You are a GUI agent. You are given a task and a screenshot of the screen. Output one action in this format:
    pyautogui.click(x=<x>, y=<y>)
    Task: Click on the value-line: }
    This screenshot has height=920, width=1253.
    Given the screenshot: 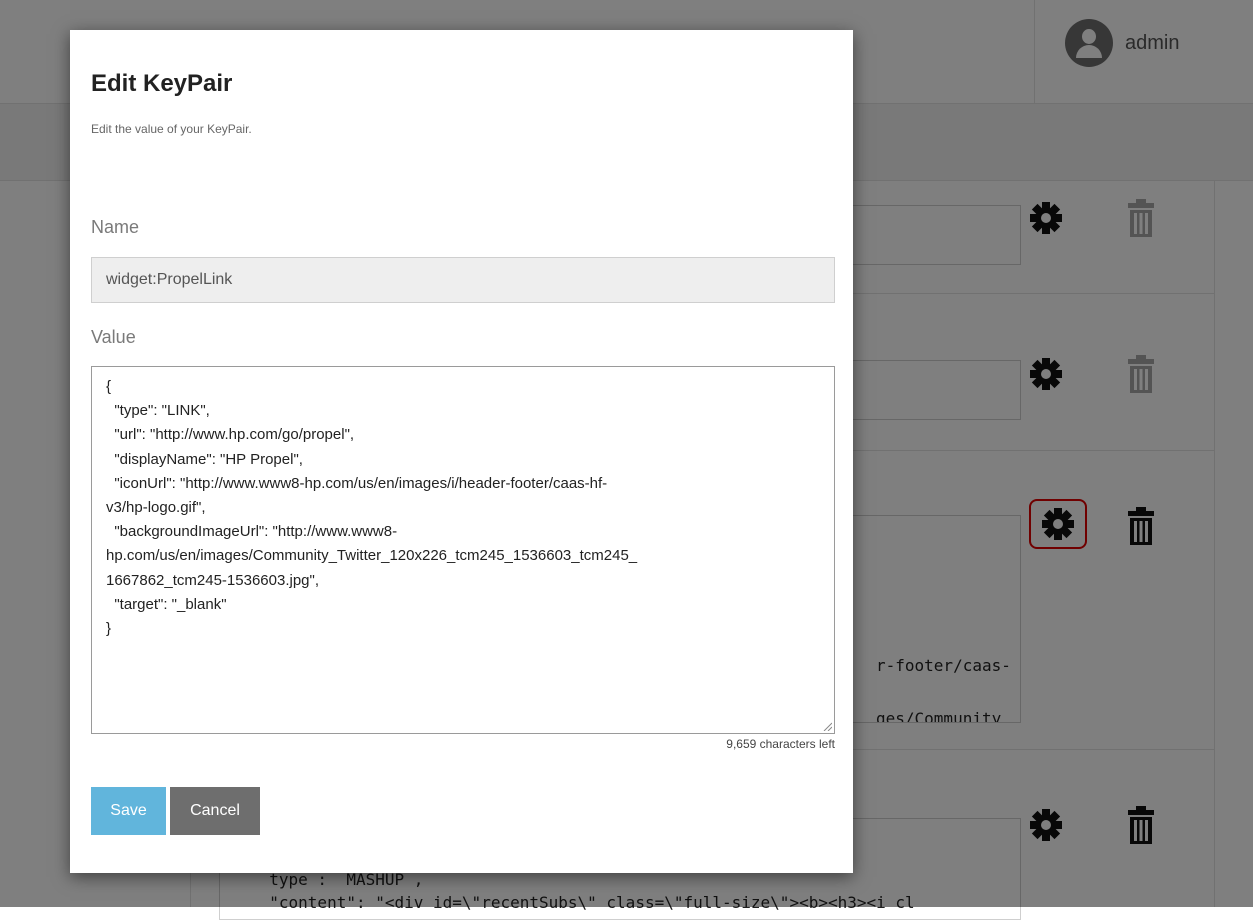 What is the action you would take?
    pyautogui.click(x=109, y=628)
    